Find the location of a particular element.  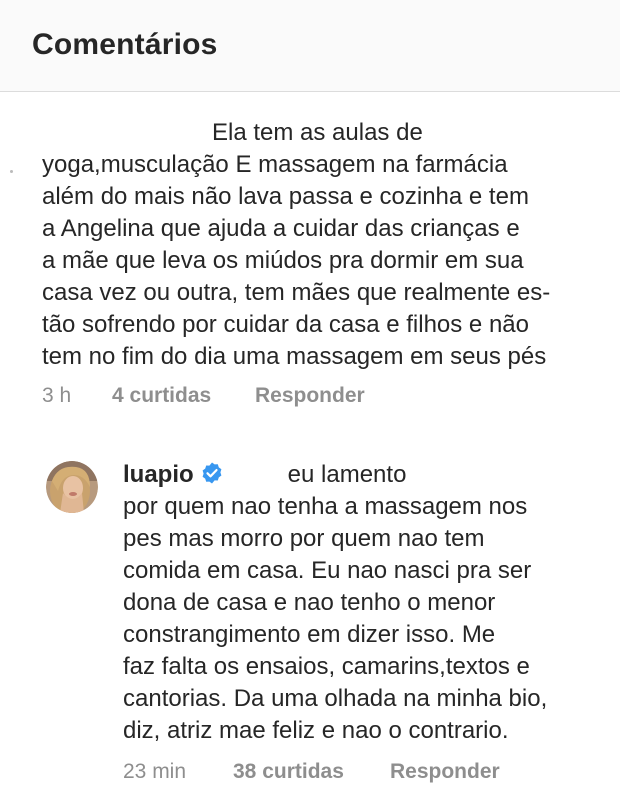

comment-meta: 3 h 4 curtidas Responder is located at coordinates (203, 396).